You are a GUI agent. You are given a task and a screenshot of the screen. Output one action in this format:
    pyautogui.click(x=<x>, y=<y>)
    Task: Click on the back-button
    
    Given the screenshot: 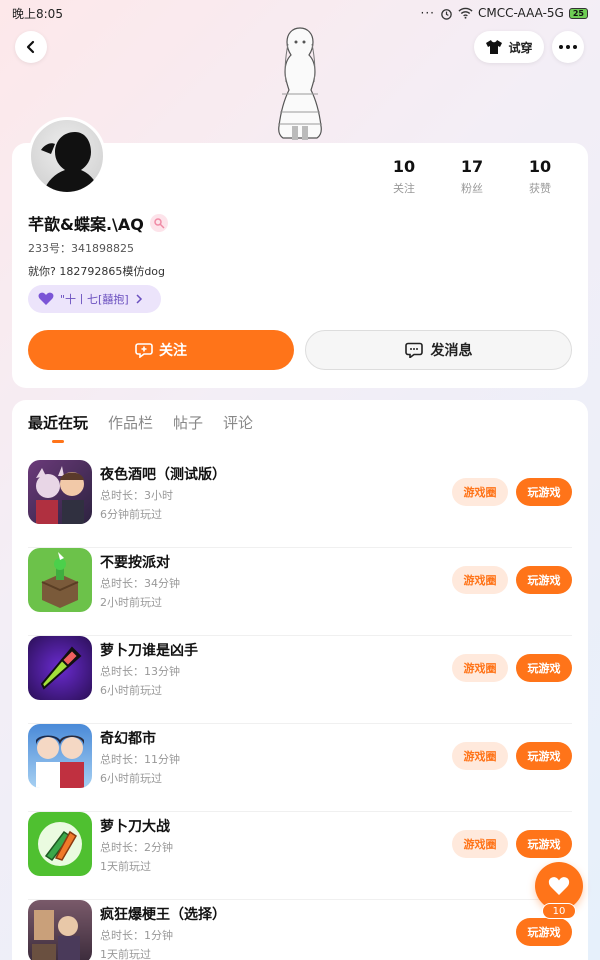 What is the action you would take?
    pyautogui.click(x=31, y=47)
    